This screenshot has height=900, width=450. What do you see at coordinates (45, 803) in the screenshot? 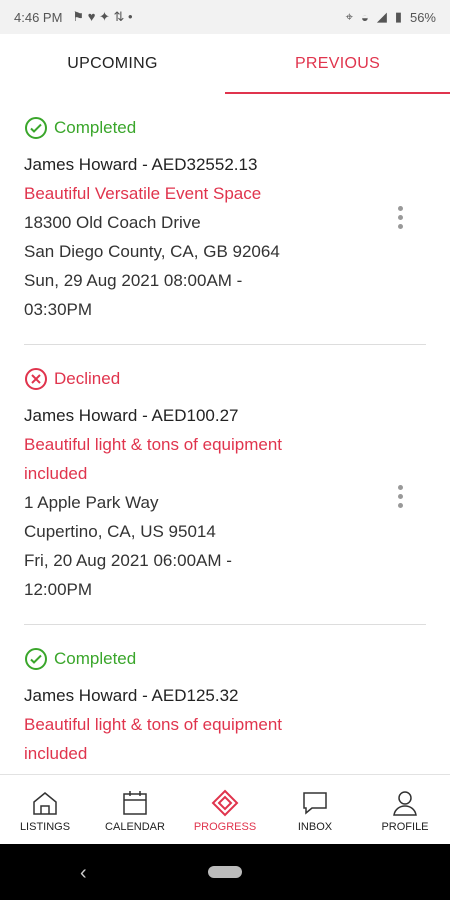
I see `house-icon` at bounding box center [45, 803].